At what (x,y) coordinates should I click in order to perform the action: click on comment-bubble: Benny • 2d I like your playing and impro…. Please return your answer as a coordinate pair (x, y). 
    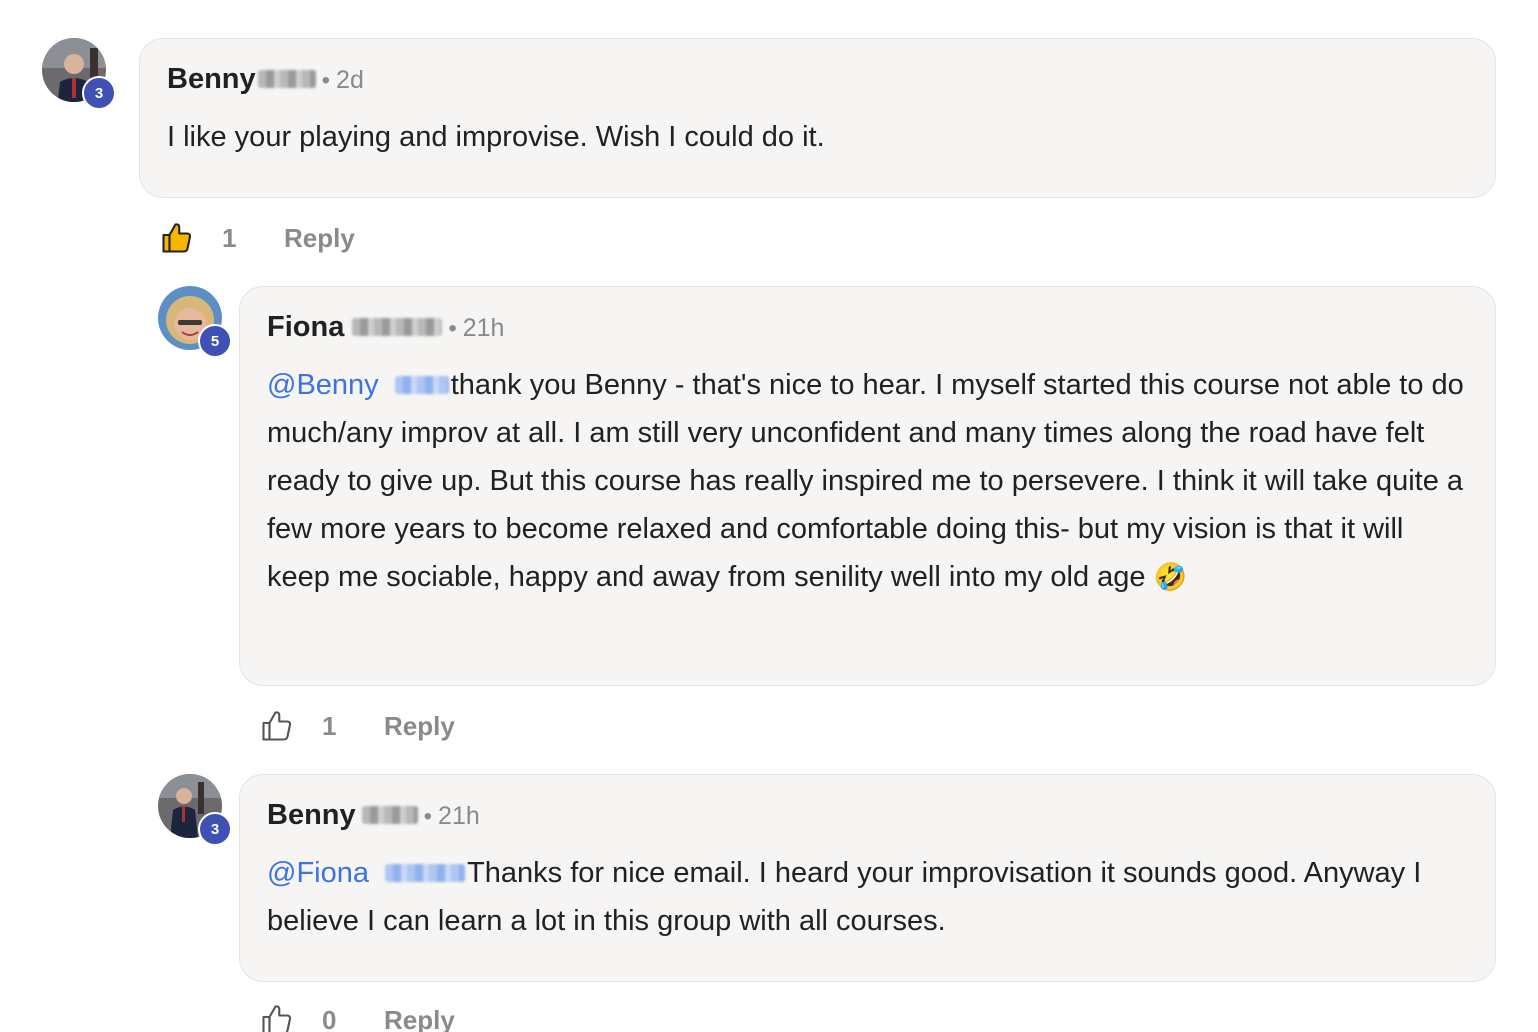
    Looking at the image, I should click on (817, 118).